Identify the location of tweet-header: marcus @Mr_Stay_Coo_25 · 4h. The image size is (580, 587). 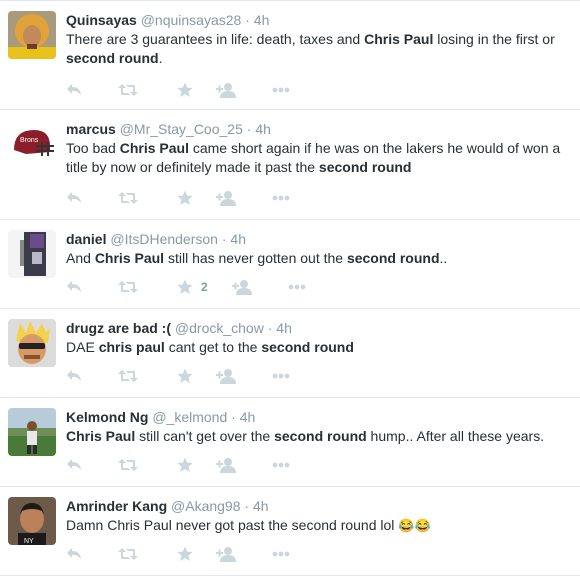
(320, 129).